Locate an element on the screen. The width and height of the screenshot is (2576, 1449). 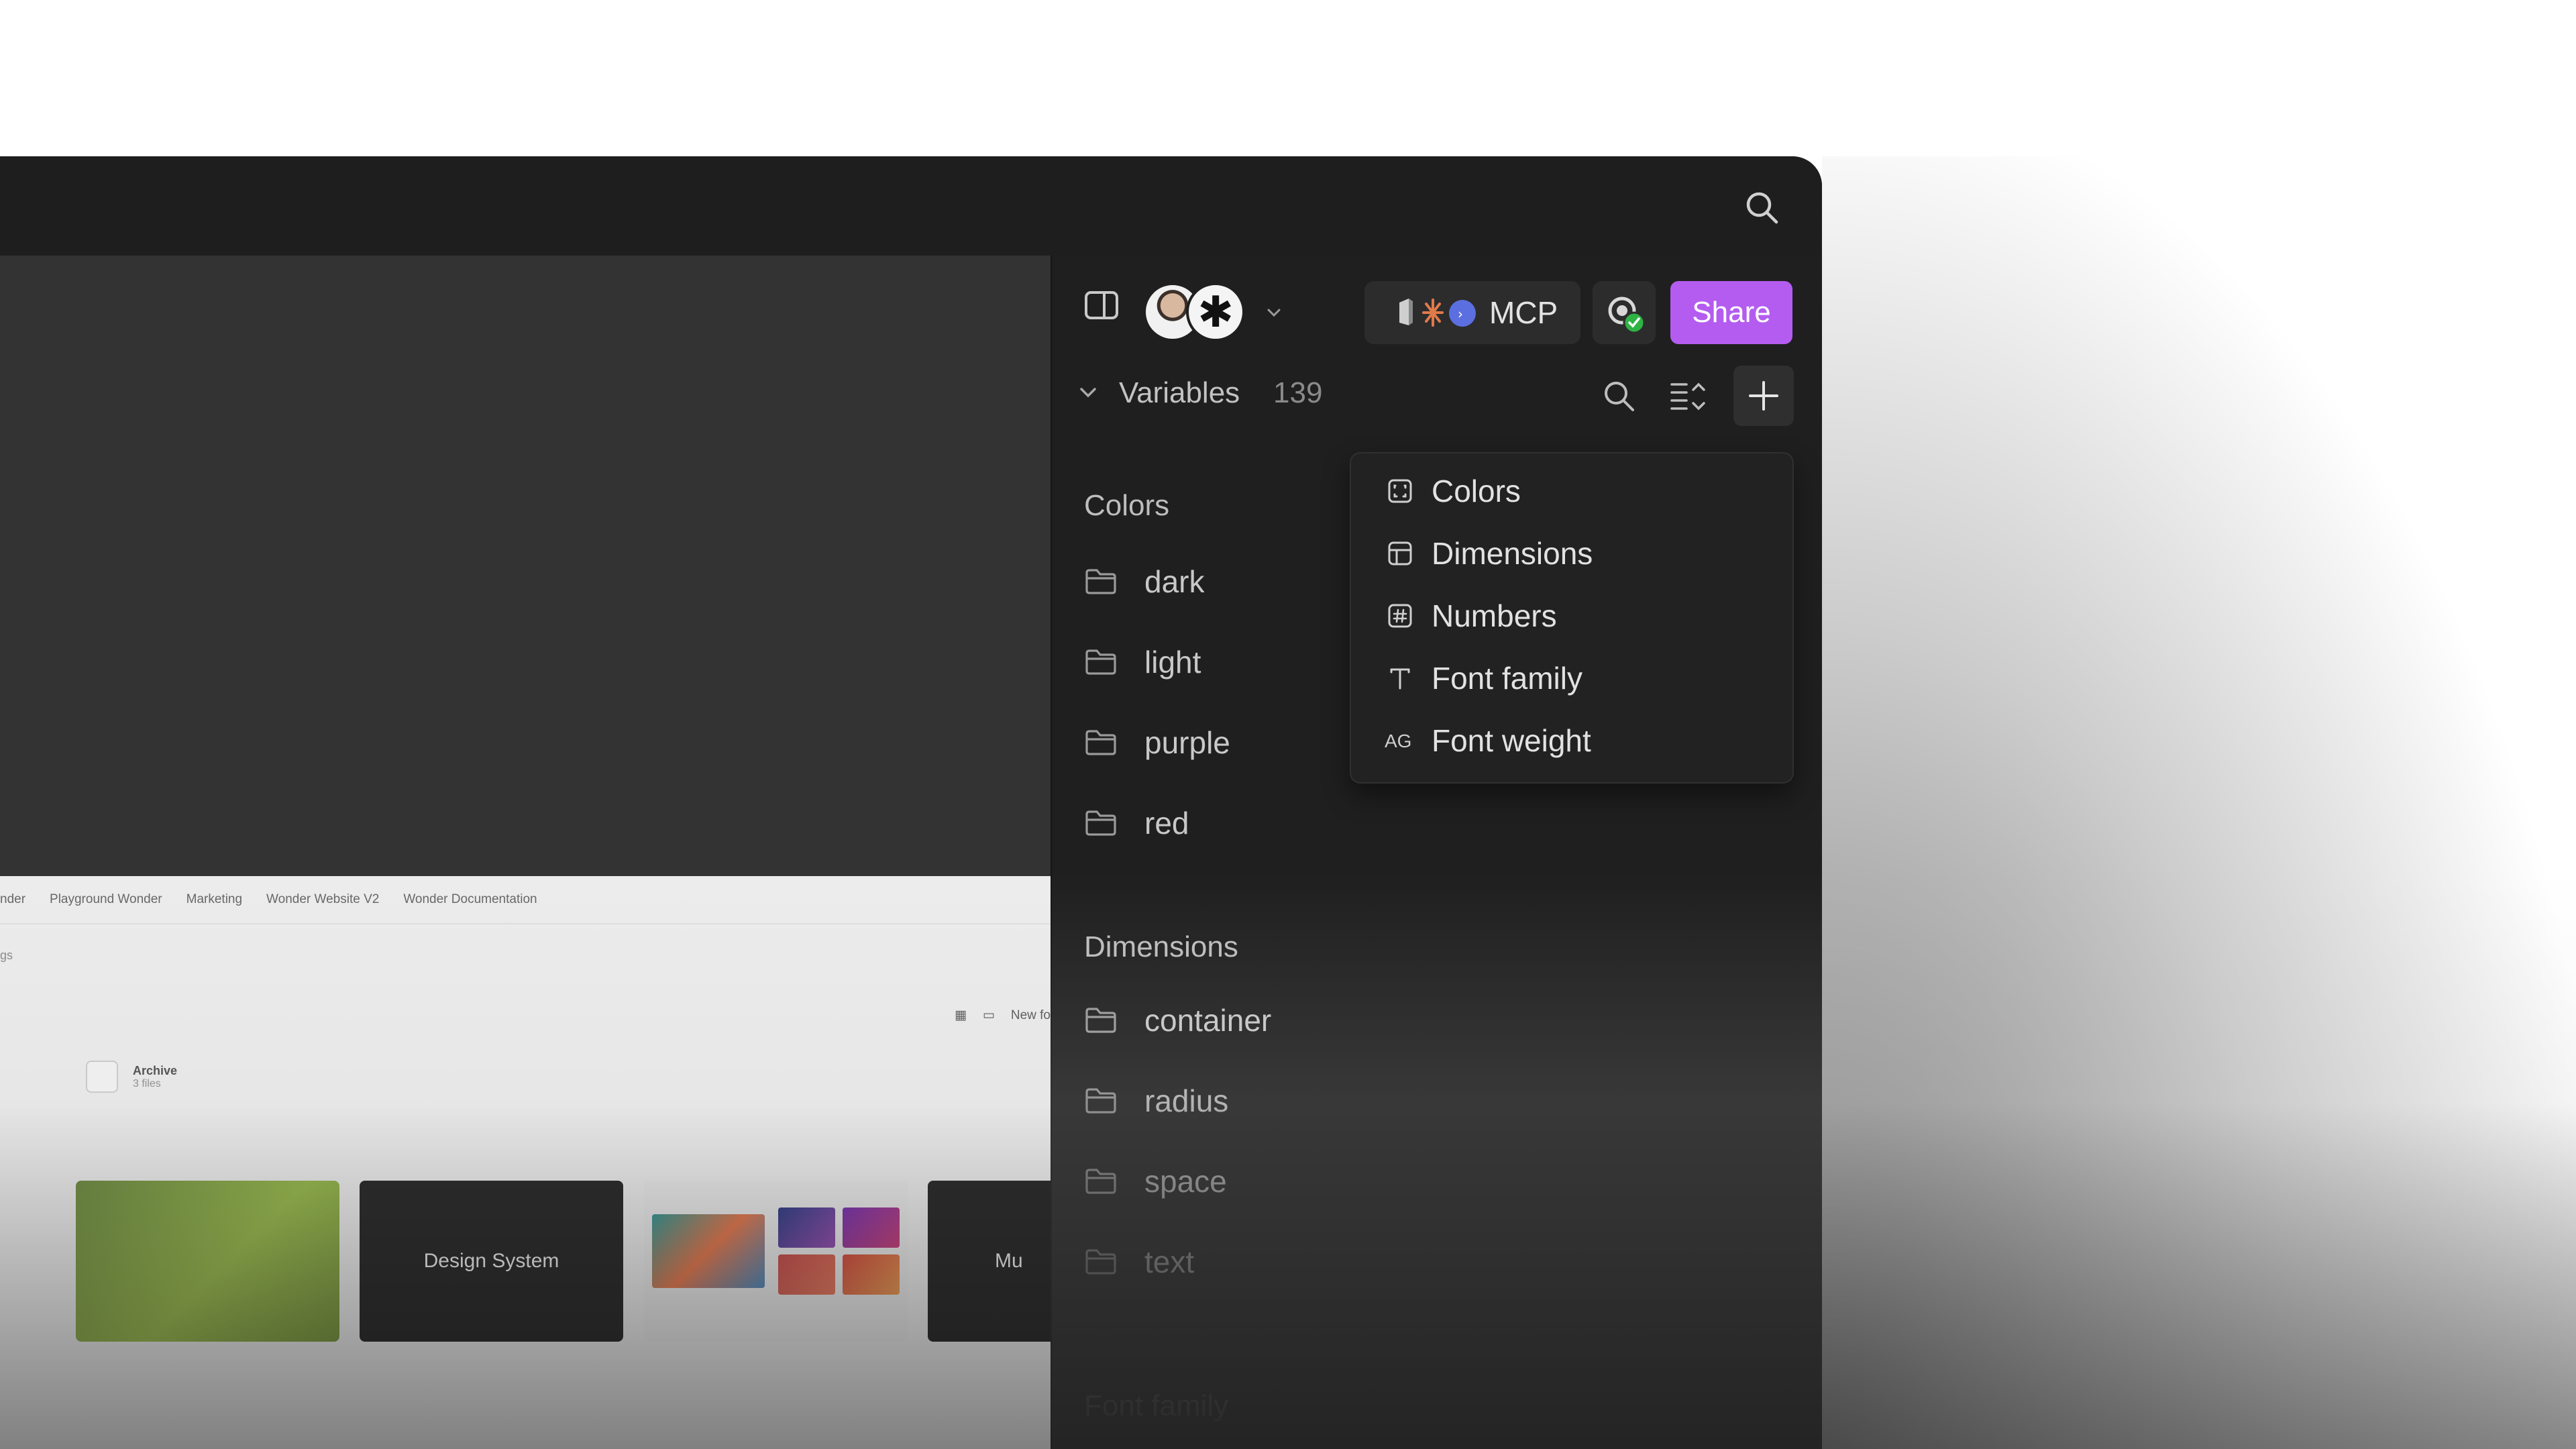
grid-view-icon: ▦ is located at coordinates (960, 1015).